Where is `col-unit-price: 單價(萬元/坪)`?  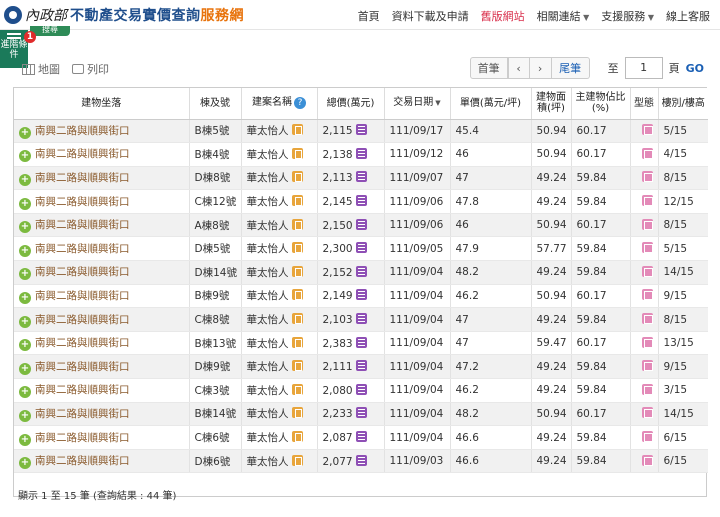
col-unit-price: 單價(萬元/坪) is located at coordinates (491, 104).